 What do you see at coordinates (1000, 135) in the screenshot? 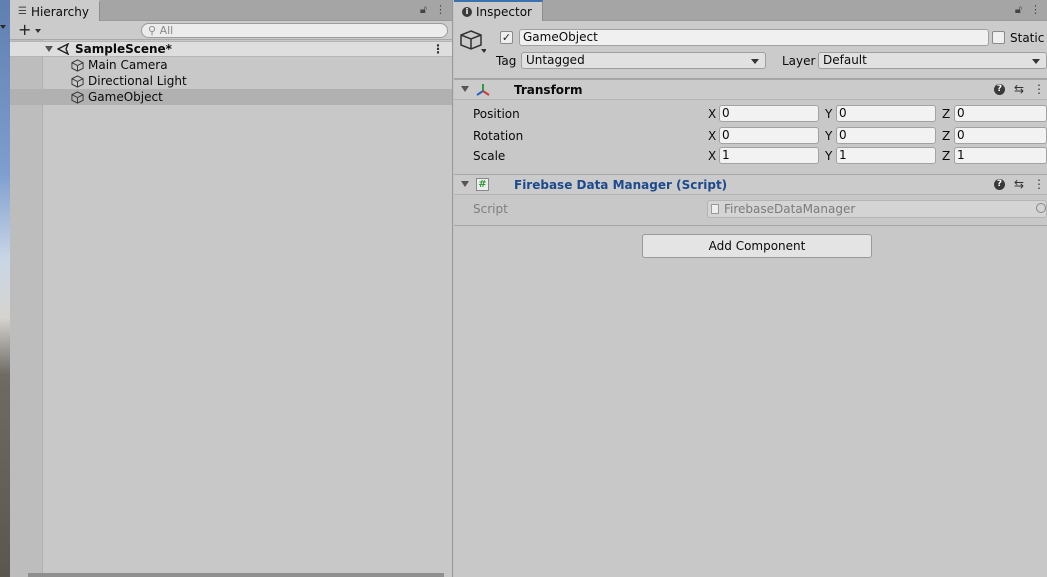
I see `rotation-z-field: 0` at bounding box center [1000, 135].